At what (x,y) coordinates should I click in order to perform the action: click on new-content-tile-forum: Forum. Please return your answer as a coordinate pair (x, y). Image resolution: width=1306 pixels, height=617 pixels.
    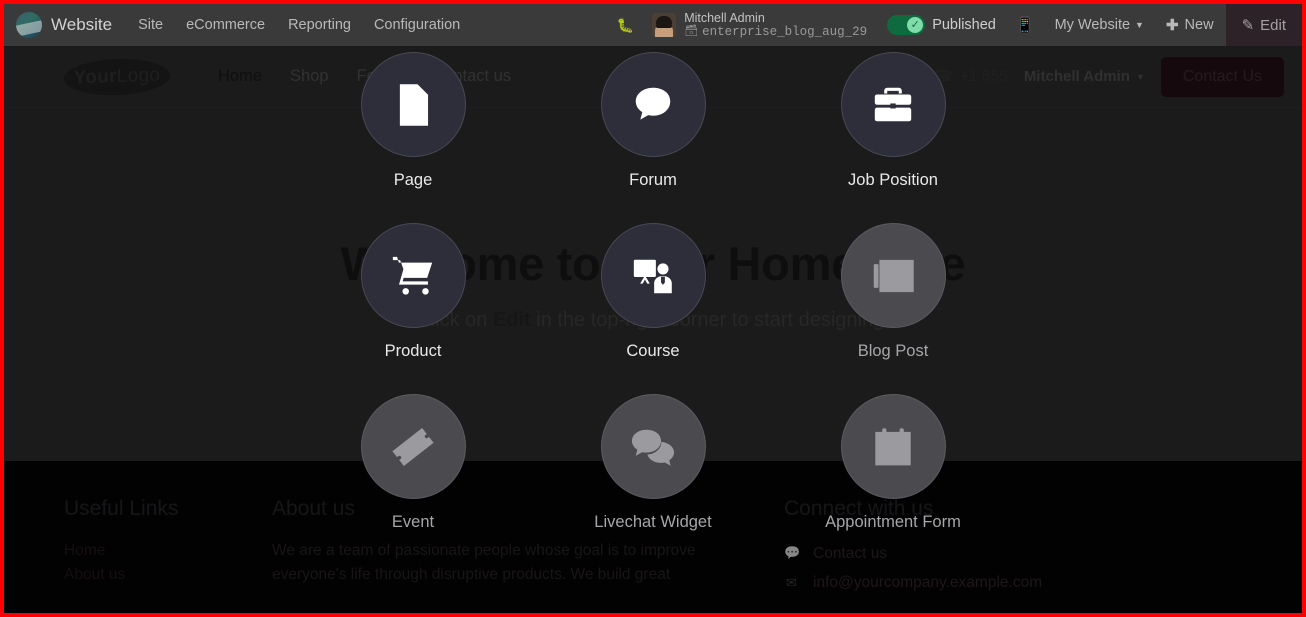
    Looking at the image, I should click on (653, 137).